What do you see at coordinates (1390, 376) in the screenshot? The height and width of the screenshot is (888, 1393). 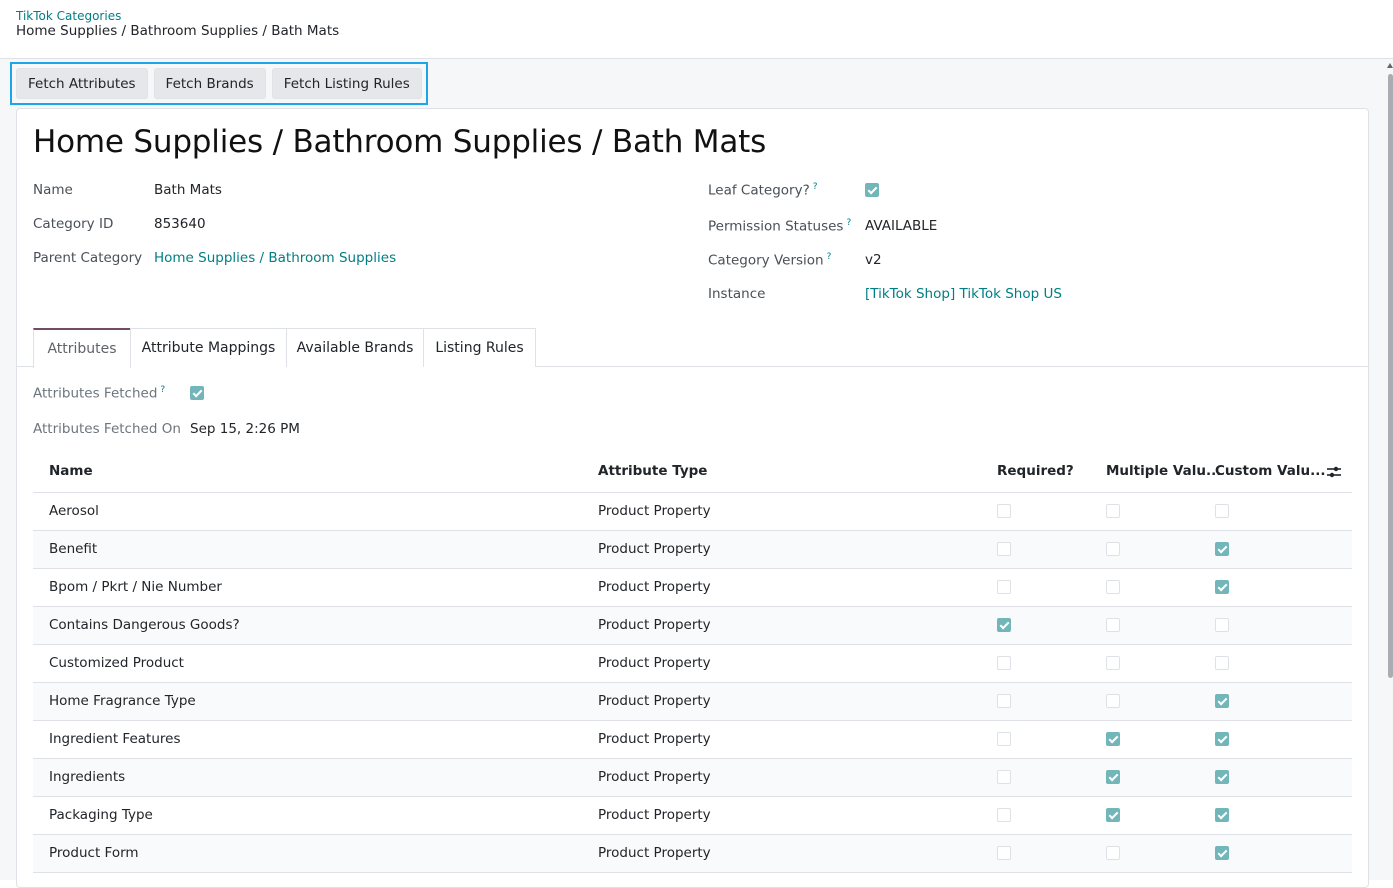 I see `scrollbar-thumb` at bounding box center [1390, 376].